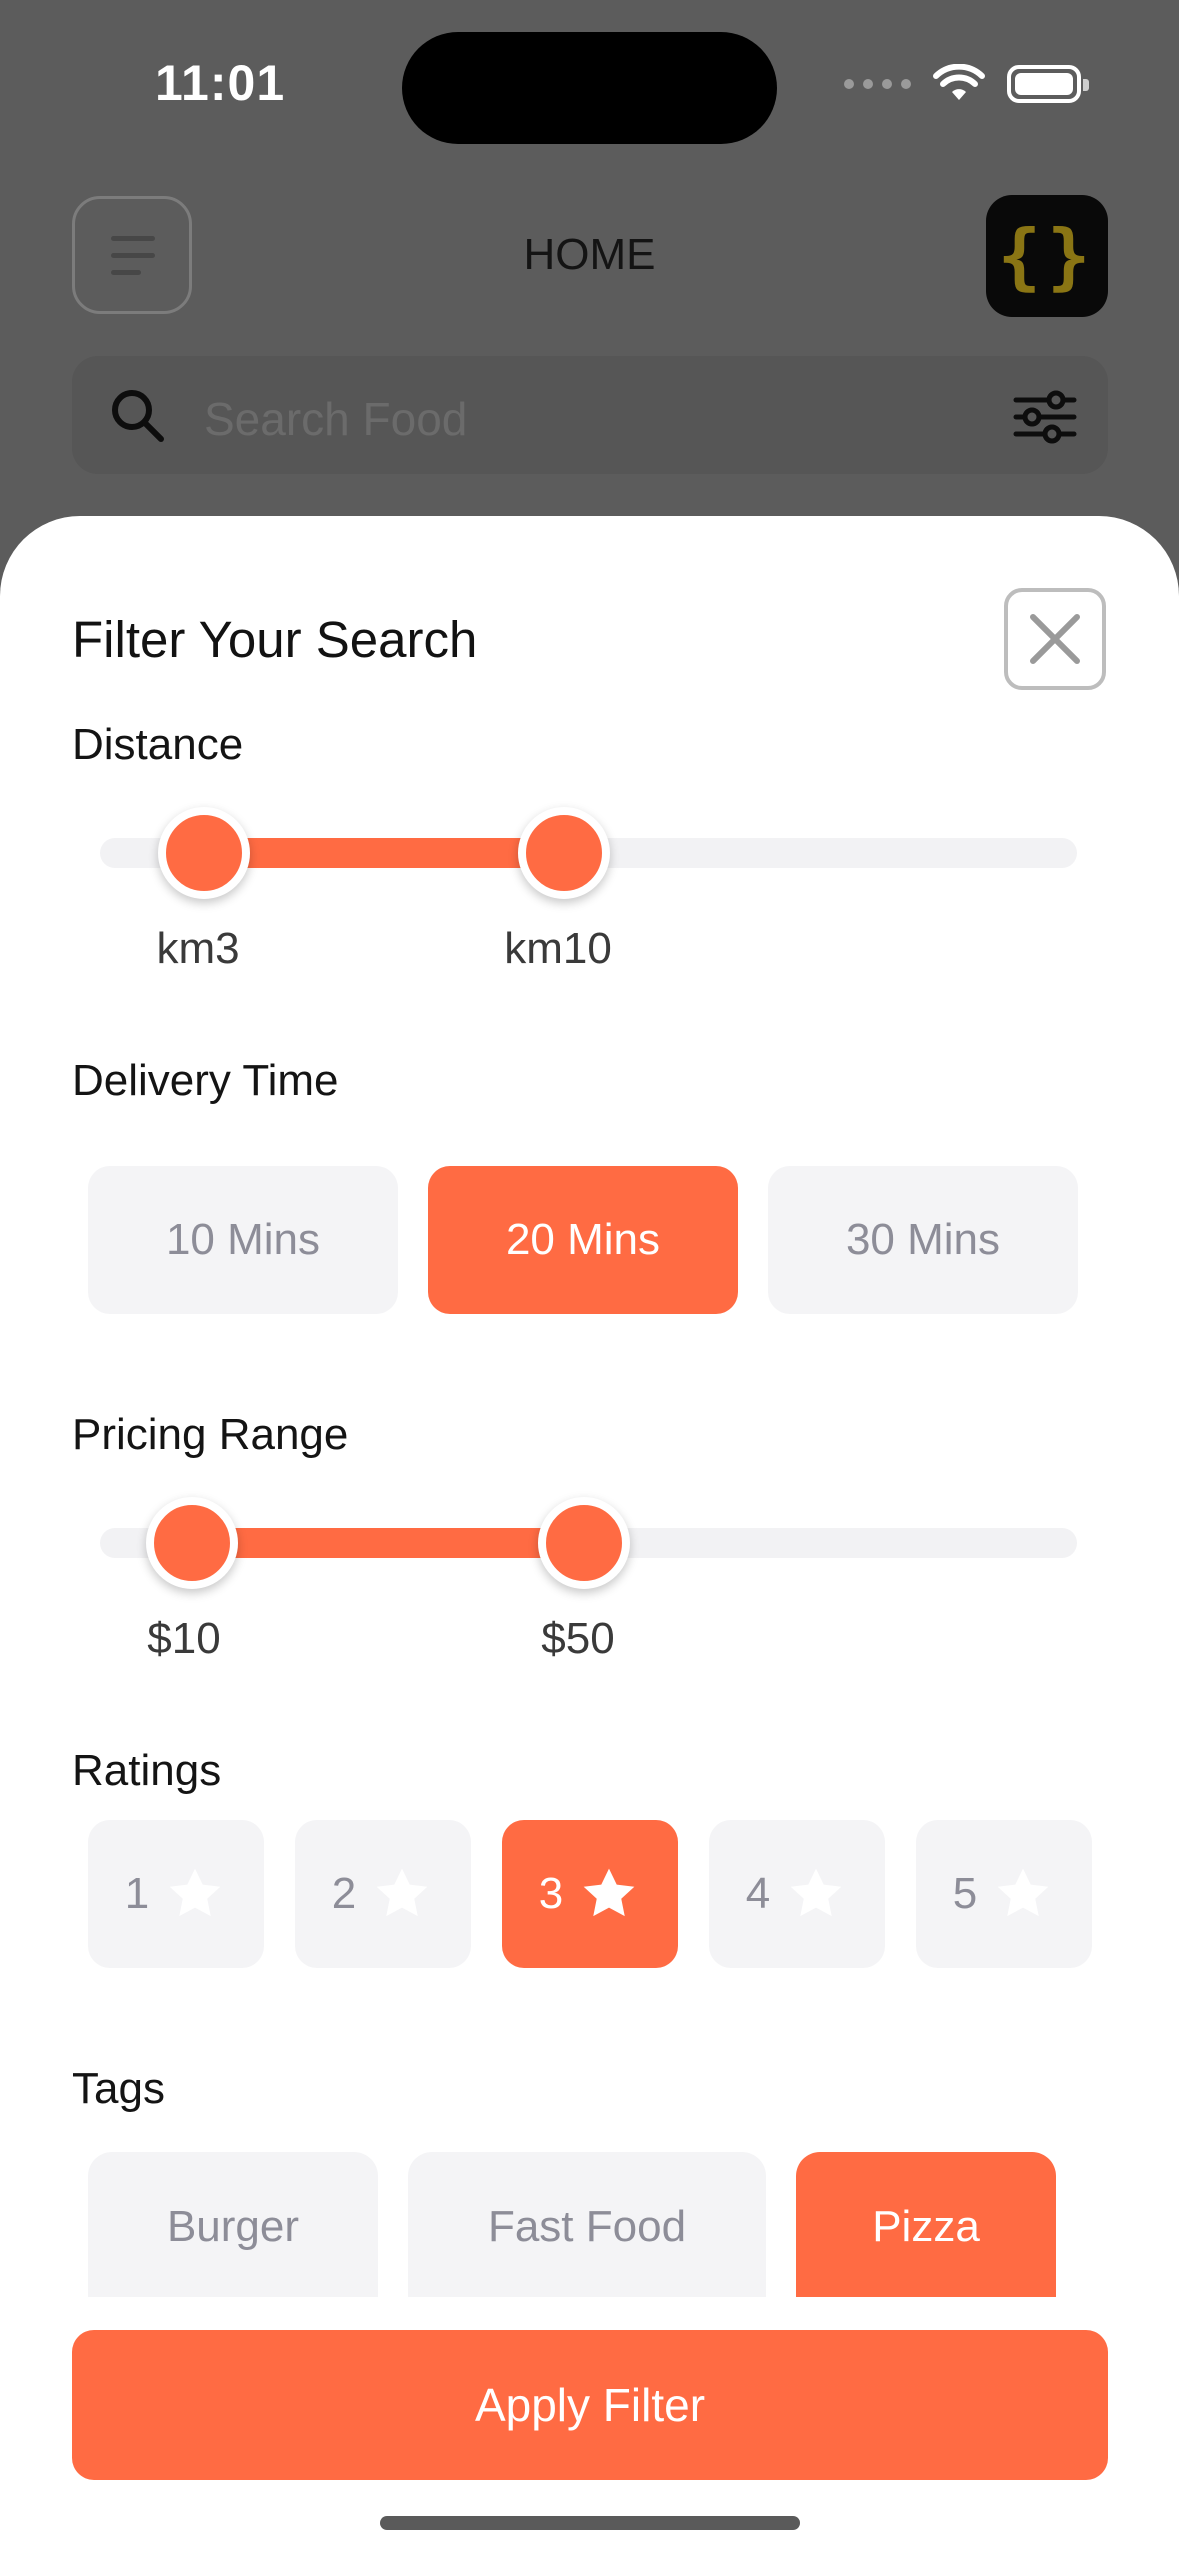  I want to click on app-logo: {}, so click(1047, 256).